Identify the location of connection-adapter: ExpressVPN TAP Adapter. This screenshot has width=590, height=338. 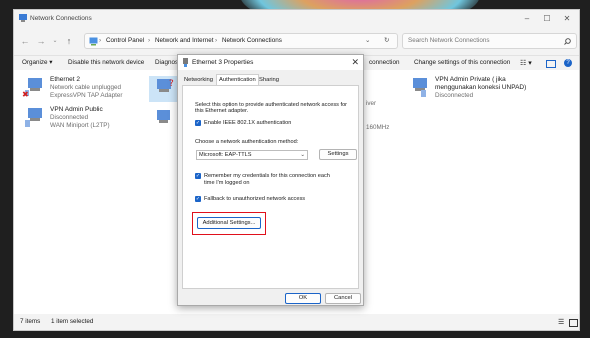
(86, 95).